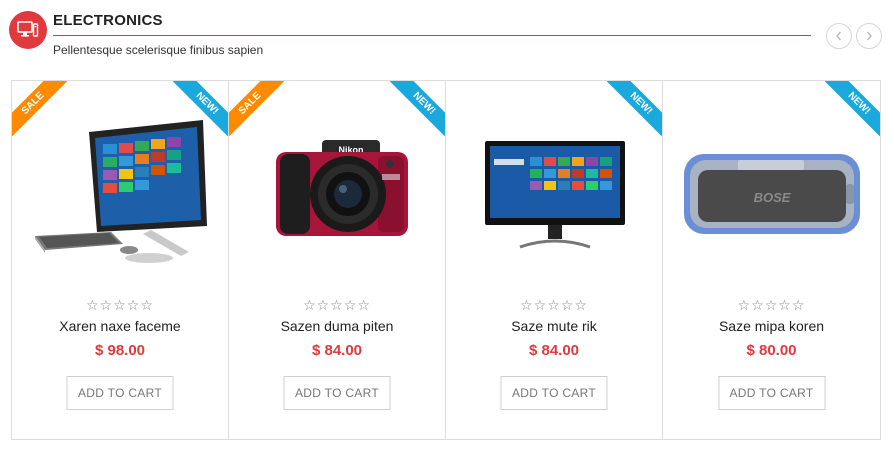 The width and height of the screenshot is (894, 449). Describe the element at coordinates (771, 350) in the screenshot. I see `product-price: $ 80.00` at that location.